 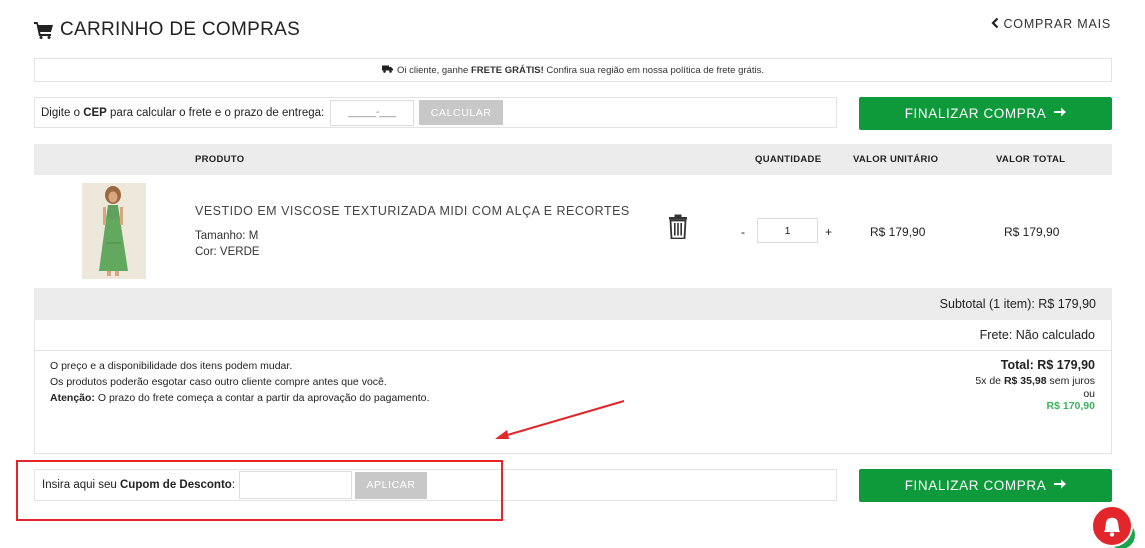 What do you see at coordinates (227, 252) in the screenshot?
I see `product-color: Cor: VERDE` at bounding box center [227, 252].